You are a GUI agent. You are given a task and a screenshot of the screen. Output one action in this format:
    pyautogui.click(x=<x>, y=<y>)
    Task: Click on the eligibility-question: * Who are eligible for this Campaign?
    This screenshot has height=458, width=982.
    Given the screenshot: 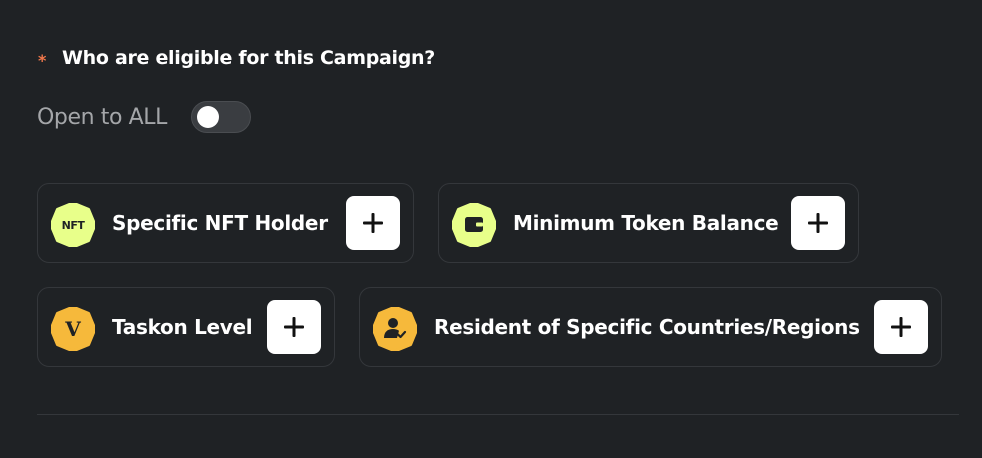 What is the action you would take?
    pyautogui.click(x=236, y=58)
    